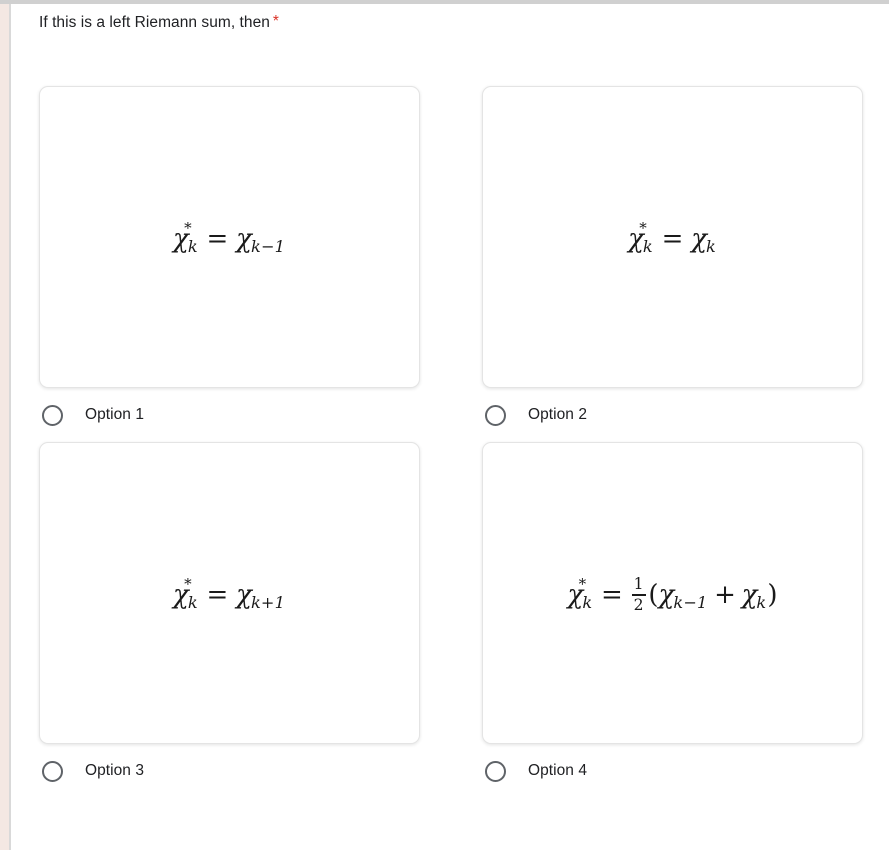 The image size is (889, 850). What do you see at coordinates (690, 603) in the screenshot?
I see `term1-sub-4: k−1` at bounding box center [690, 603].